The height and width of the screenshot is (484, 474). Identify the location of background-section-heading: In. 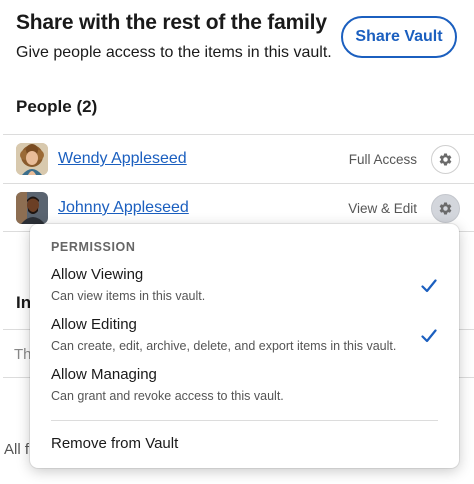
(24, 302).